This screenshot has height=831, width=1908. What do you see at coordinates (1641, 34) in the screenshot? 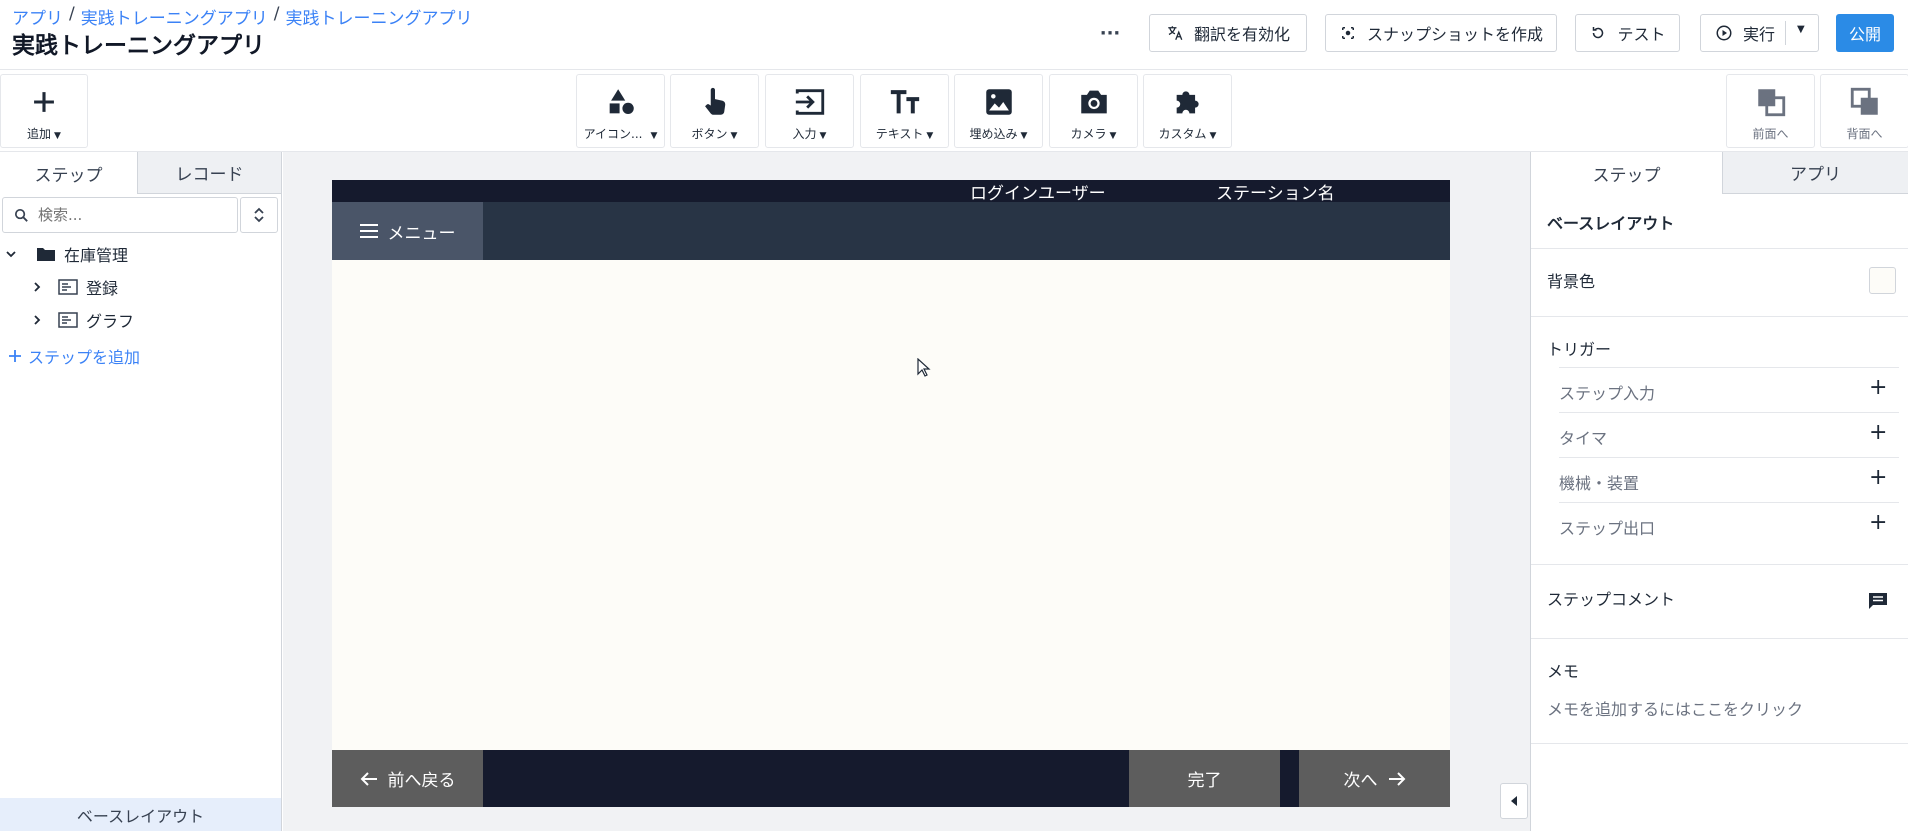
I see `test-label: テスト` at bounding box center [1641, 34].